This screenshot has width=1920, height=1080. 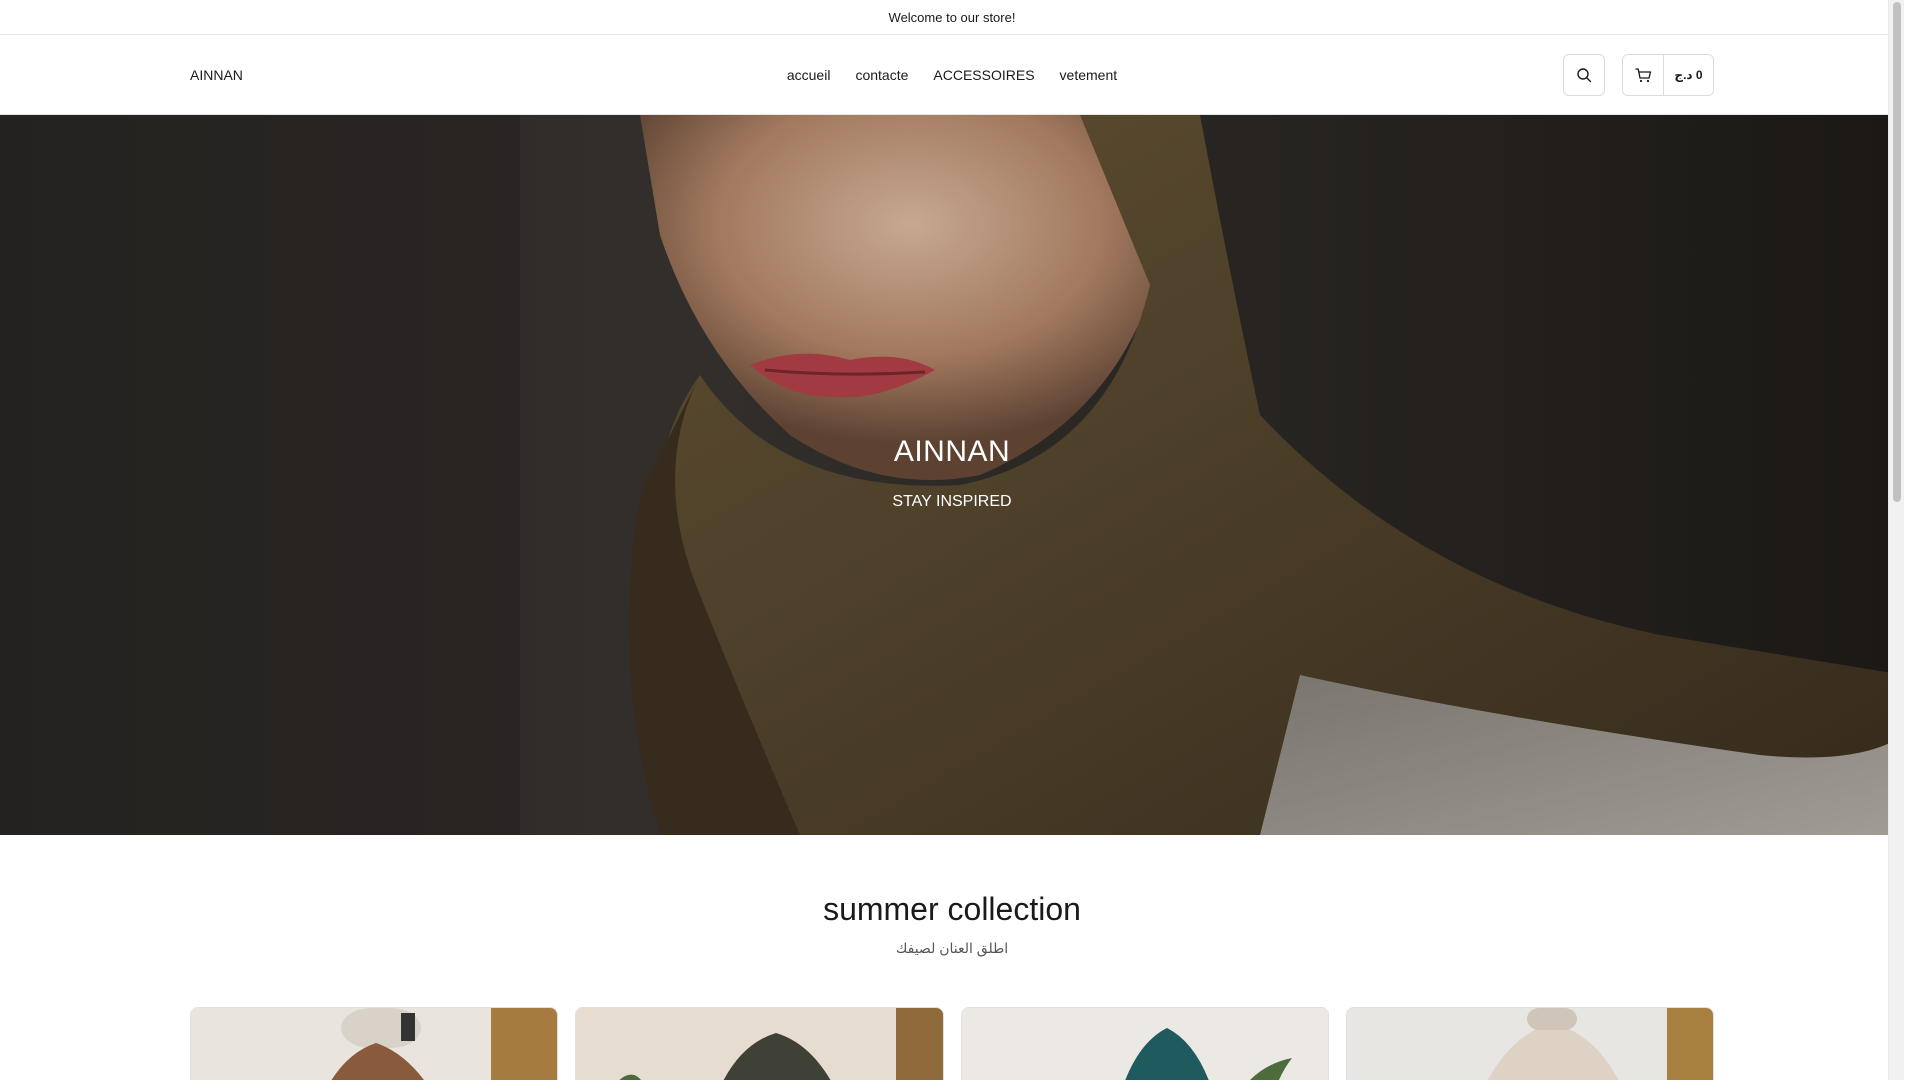 What do you see at coordinates (1668, 75) in the screenshot?
I see `cart-button: 0 د.ج` at bounding box center [1668, 75].